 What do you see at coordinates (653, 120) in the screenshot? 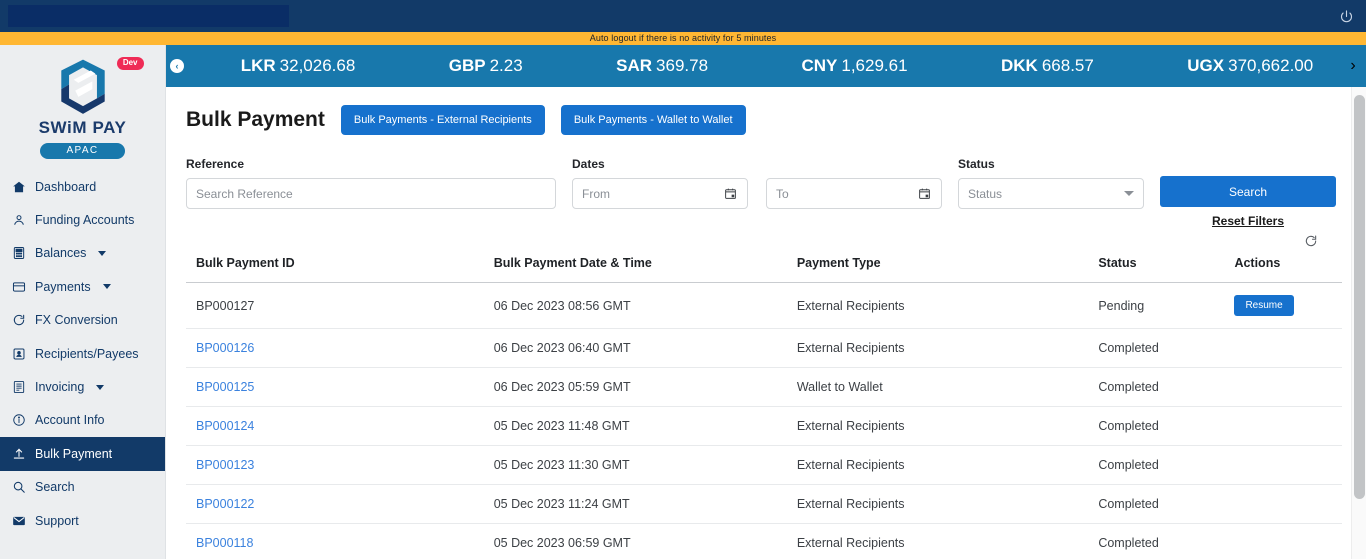
I see `bulk-payments-wallet-to-wallet-button: Bulk Payments - Wallet to Wallet` at bounding box center [653, 120].